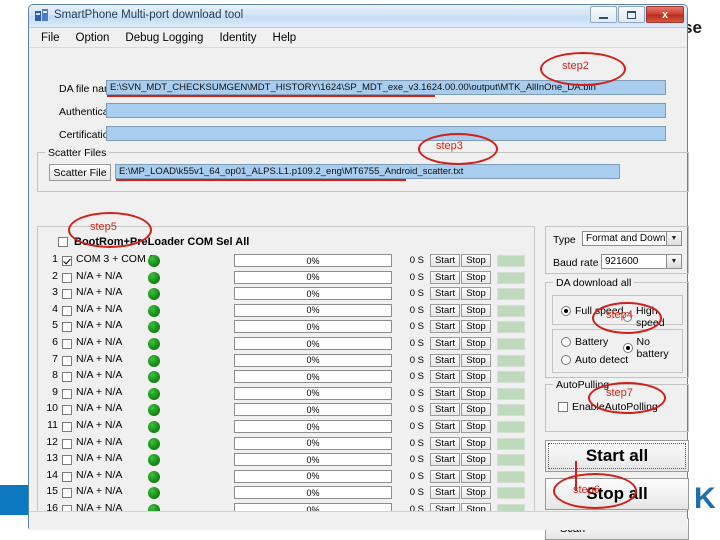 This screenshot has width=720, height=540. What do you see at coordinates (665, 14) in the screenshot?
I see `close-button: x` at bounding box center [665, 14].